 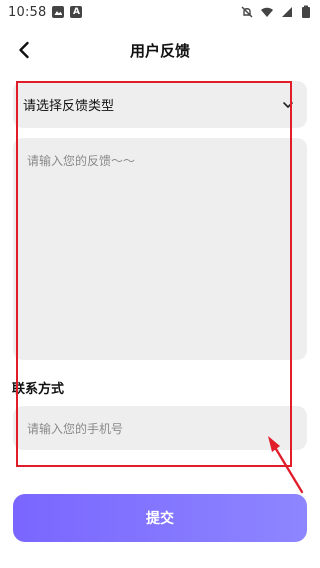 What do you see at coordinates (160, 518) in the screenshot?
I see `submit-button: 提交` at bounding box center [160, 518].